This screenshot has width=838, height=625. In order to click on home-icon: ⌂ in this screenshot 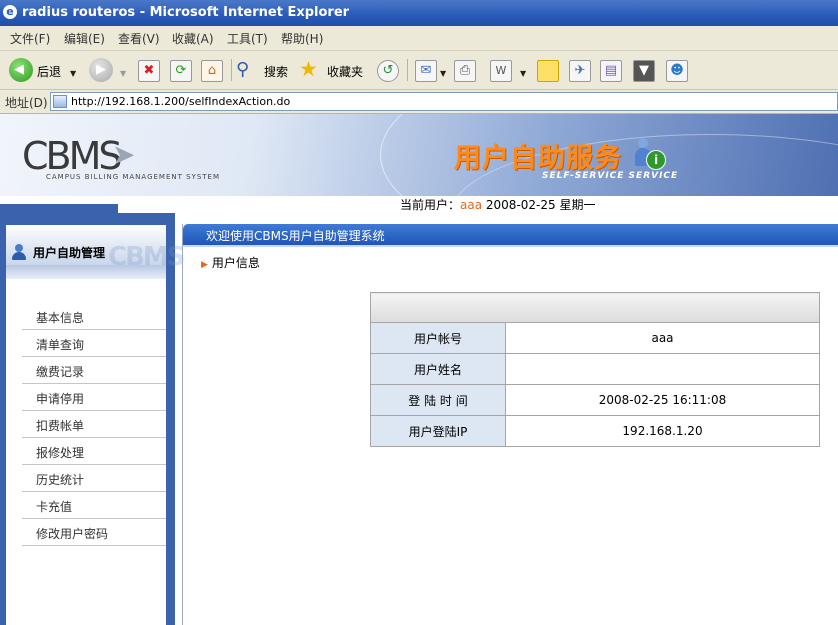, I will do `click(212, 71)`.